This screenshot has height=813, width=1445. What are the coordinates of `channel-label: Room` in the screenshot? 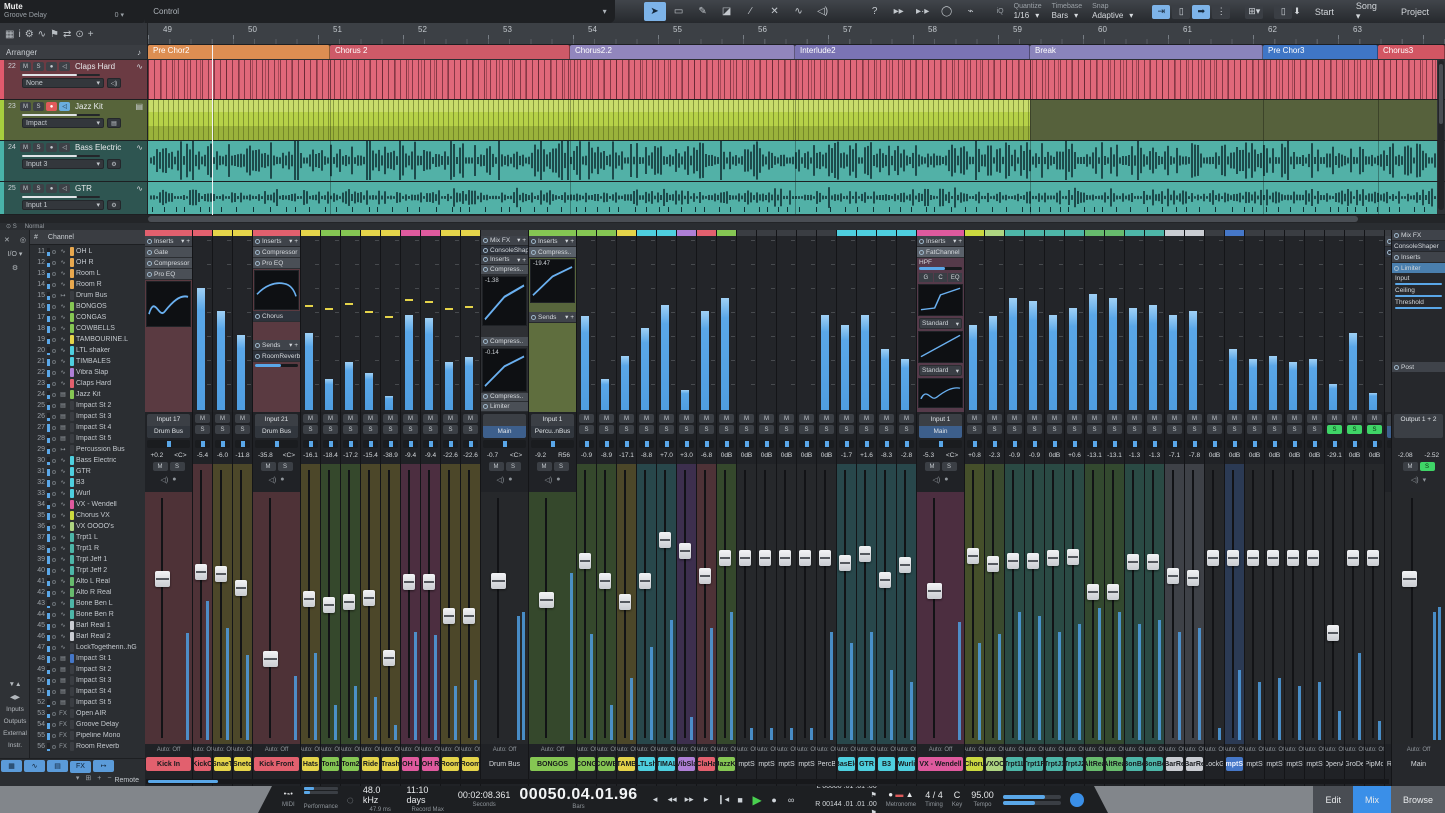 It's located at (470, 764).